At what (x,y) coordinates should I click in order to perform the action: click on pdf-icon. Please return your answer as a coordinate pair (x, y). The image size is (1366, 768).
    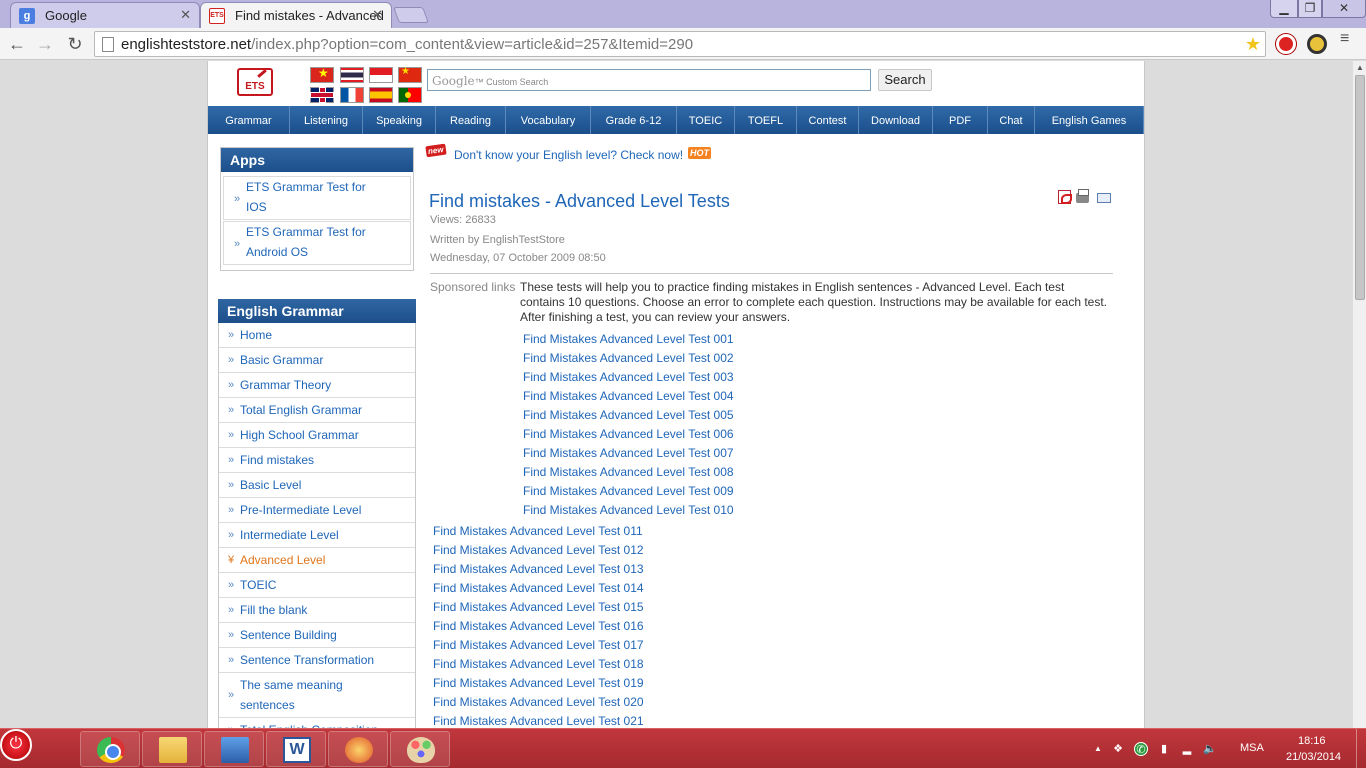
    Looking at the image, I should click on (1065, 197).